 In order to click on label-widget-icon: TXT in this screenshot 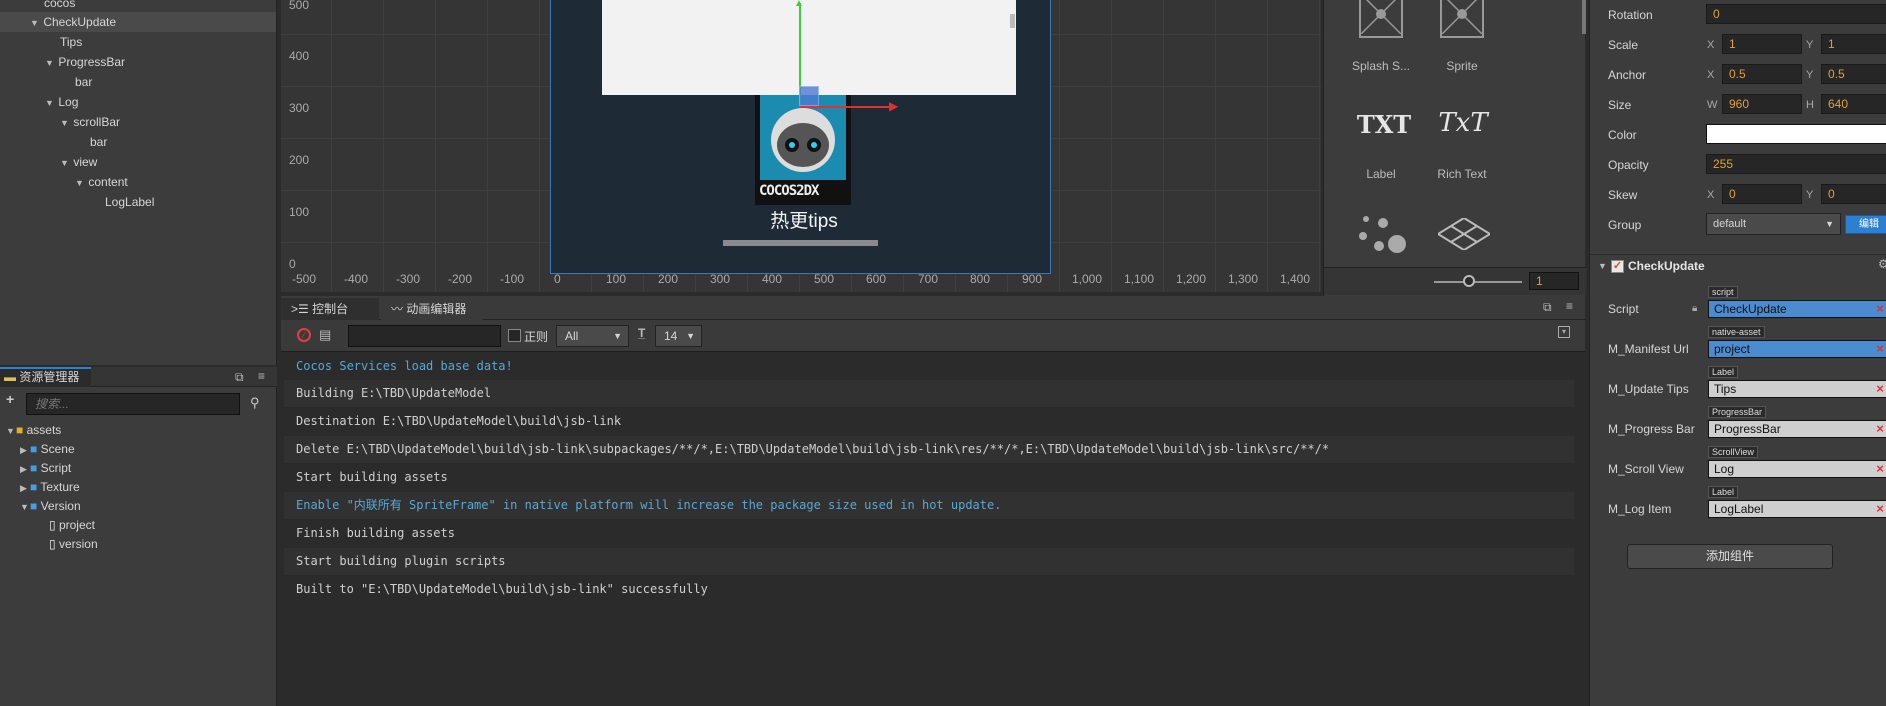, I will do `click(1384, 124)`.